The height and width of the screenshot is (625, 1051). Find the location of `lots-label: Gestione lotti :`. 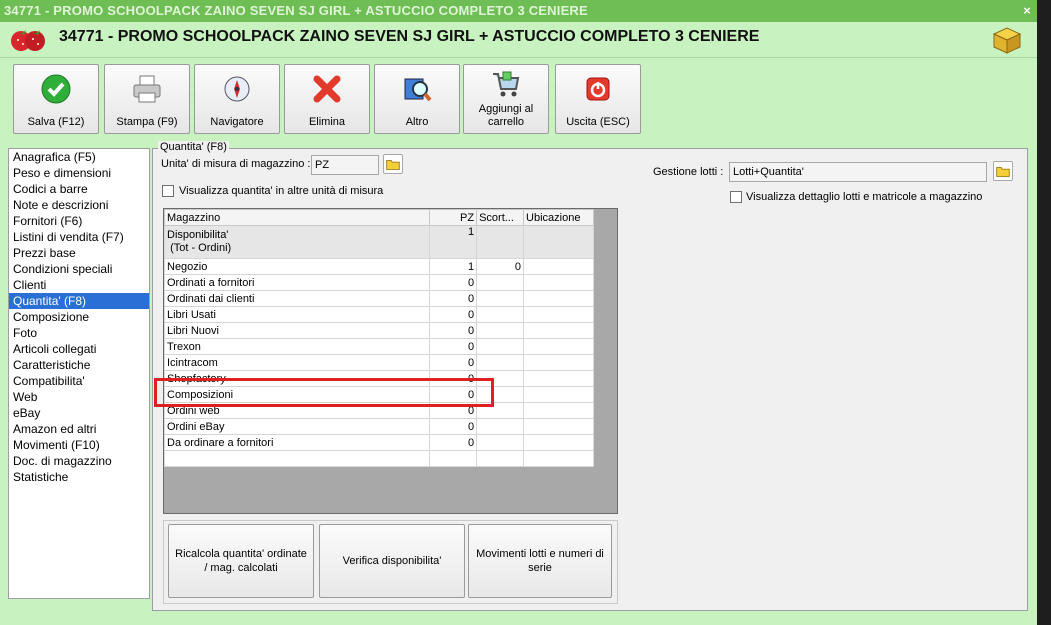

lots-label: Gestione lotti : is located at coordinates (688, 172).